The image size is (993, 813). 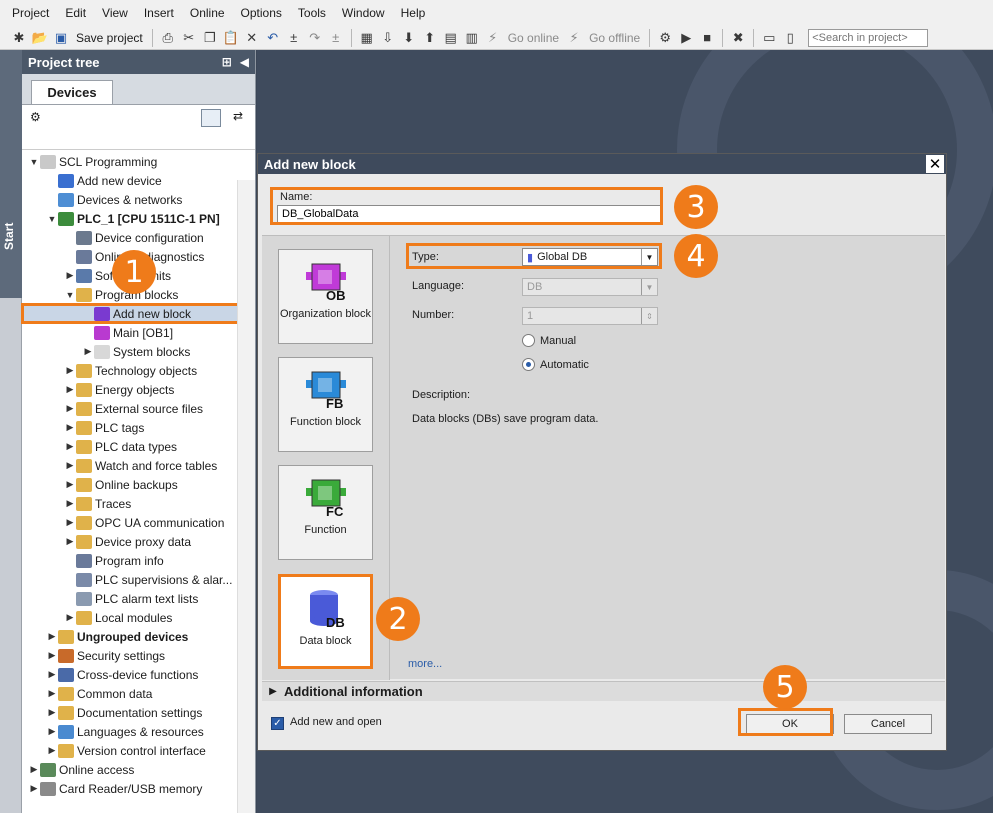 What do you see at coordinates (273, 691) in the screenshot?
I see `chevron-right-icon: ▶` at bounding box center [273, 691].